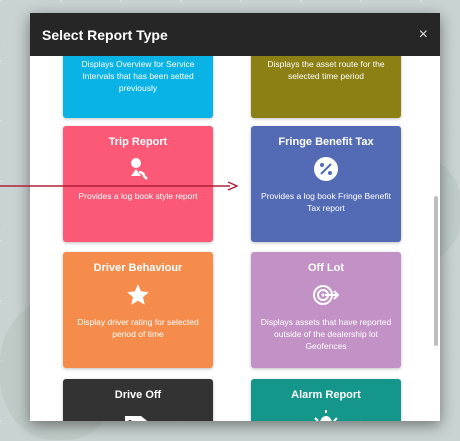  What do you see at coordinates (235, 34) in the screenshot?
I see `dialog-header: Select Report Type ×` at bounding box center [235, 34].